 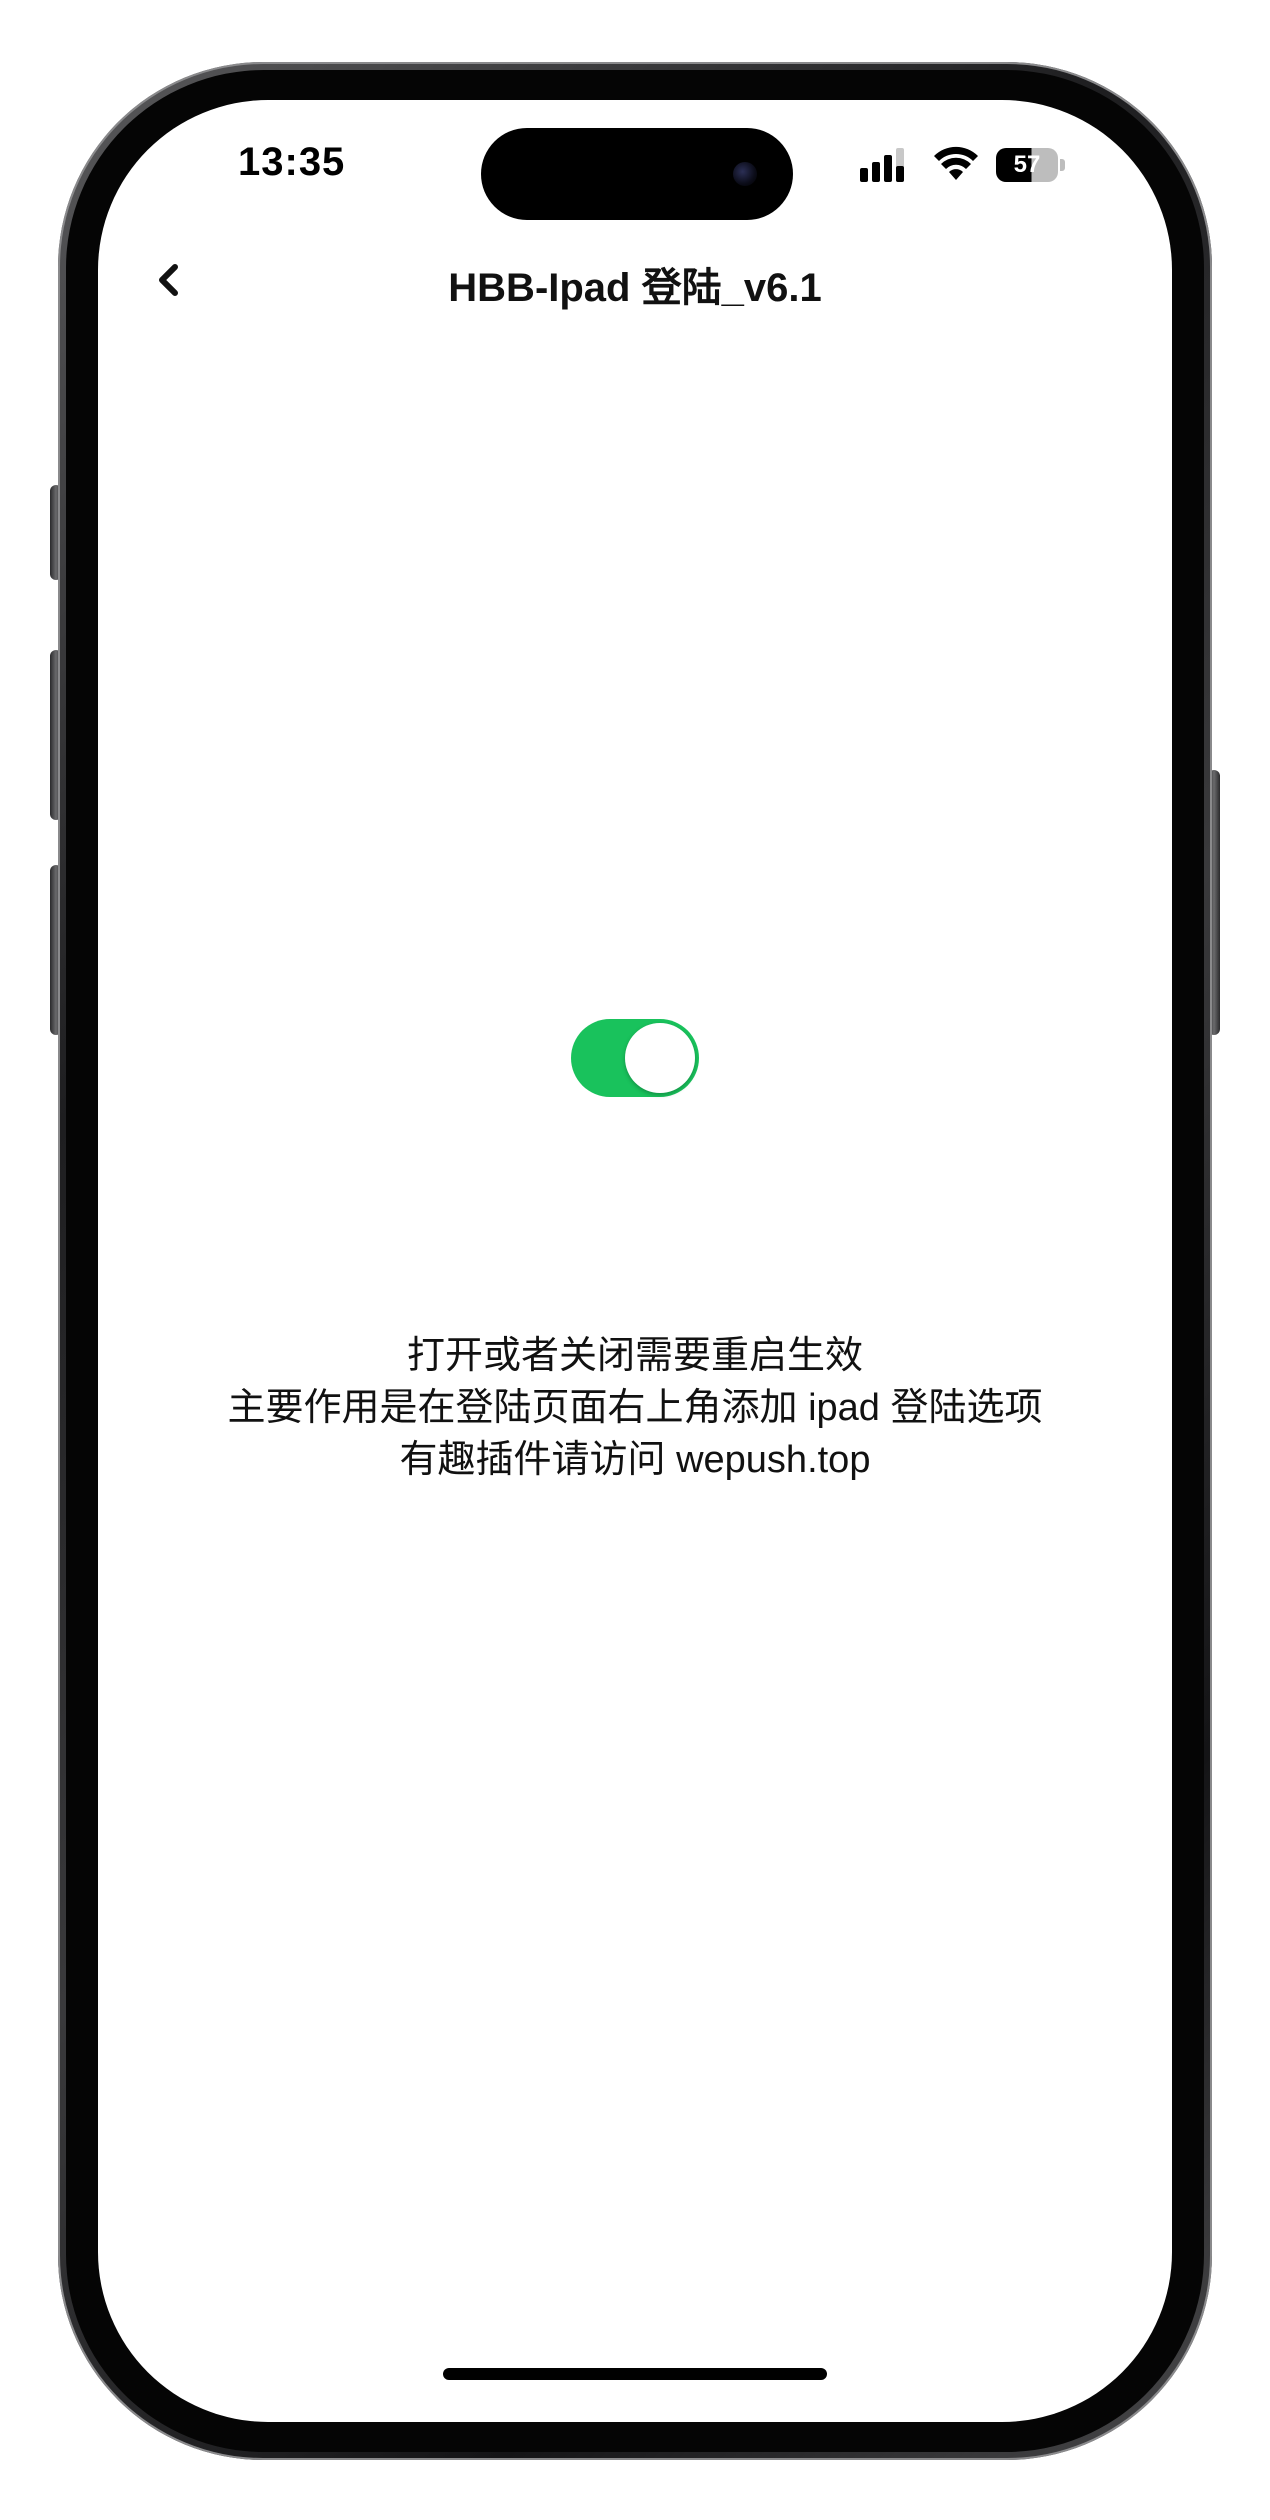 What do you see at coordinates (637, 174) in the screenshot?
I see `dynamic-island` at bounding box center [637, 174].